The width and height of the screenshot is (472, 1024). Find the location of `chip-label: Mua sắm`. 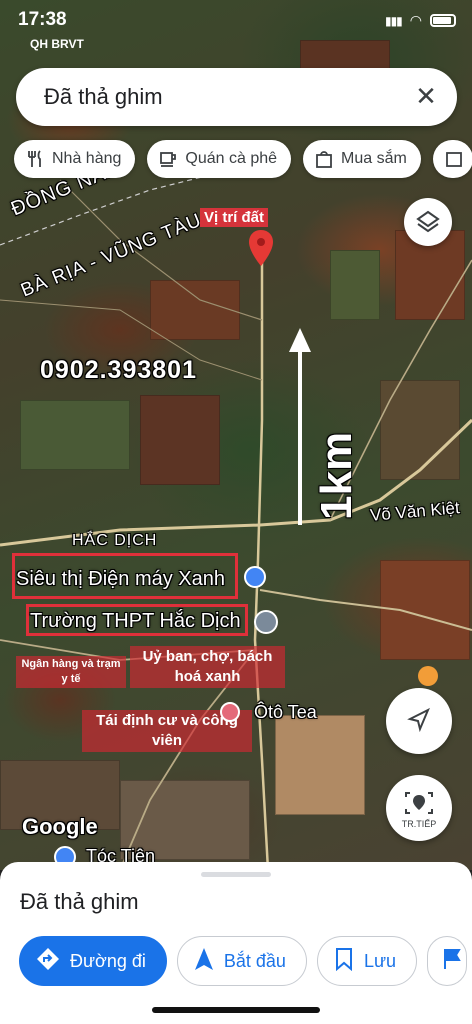

chip-label: Mua sắm is located at coordinates (374, 158).